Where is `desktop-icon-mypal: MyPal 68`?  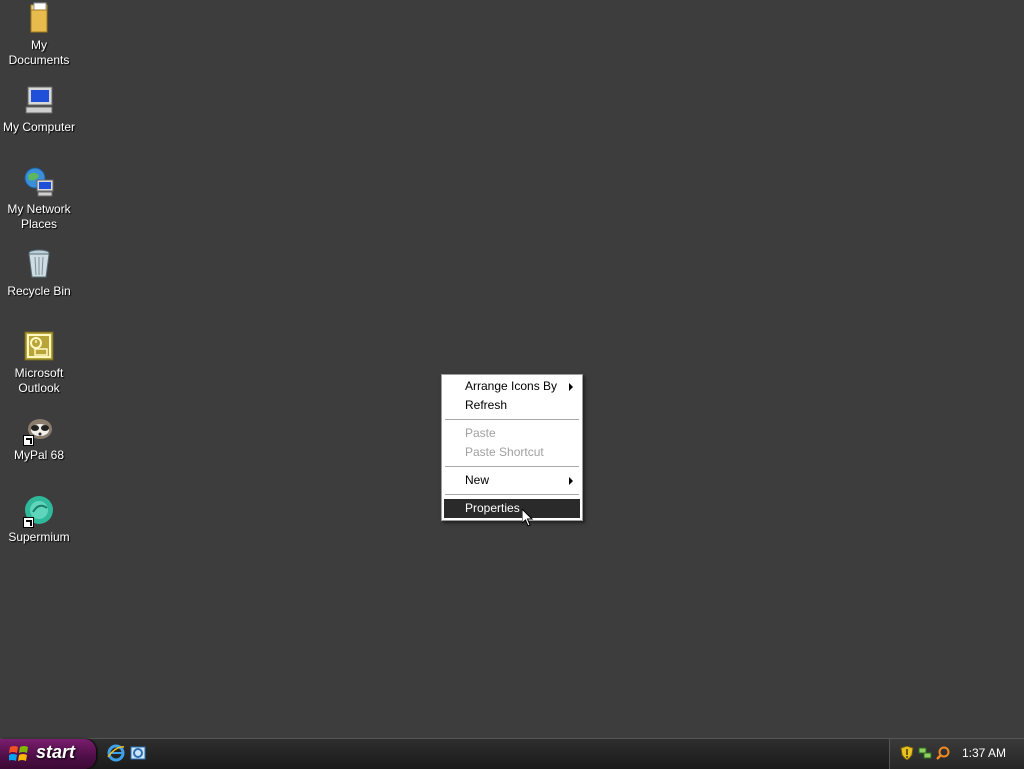
desktop-icon-mypal: MyPal 68 is located at coordinates (39, 437).